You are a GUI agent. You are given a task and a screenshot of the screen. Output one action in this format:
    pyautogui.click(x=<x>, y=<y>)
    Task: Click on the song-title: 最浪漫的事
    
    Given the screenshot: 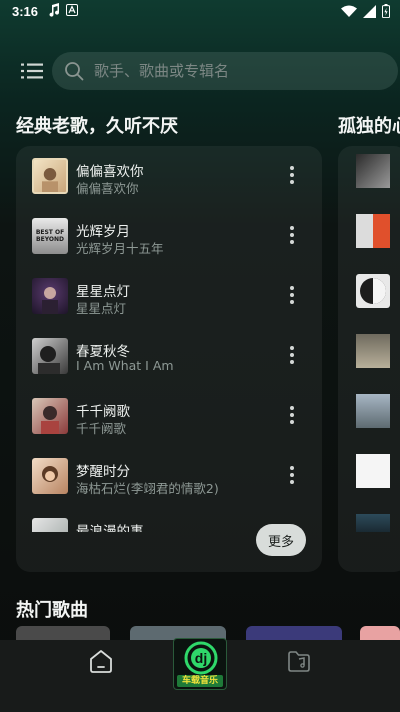 What is the action you would take?
    pyautogui.click(x=110, y=528)
    